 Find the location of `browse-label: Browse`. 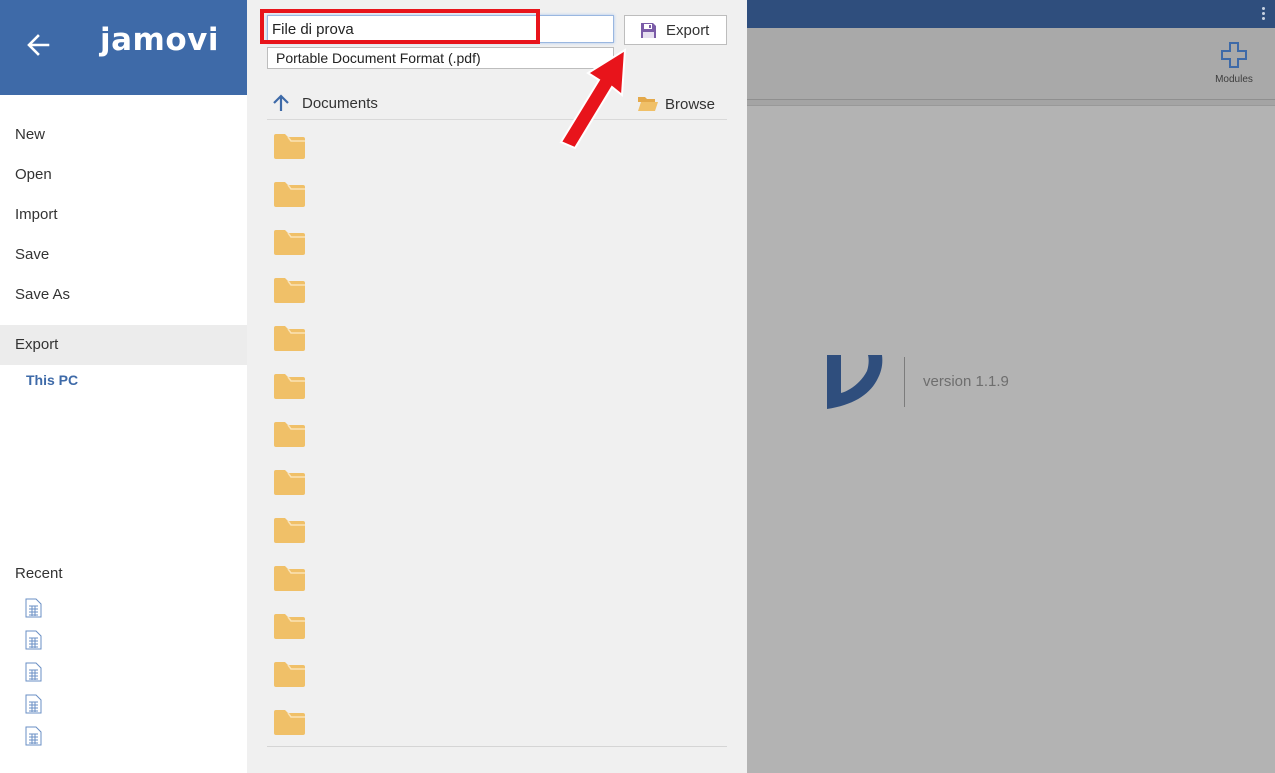

browse-label: Browse is located at coordinates (690, 104).